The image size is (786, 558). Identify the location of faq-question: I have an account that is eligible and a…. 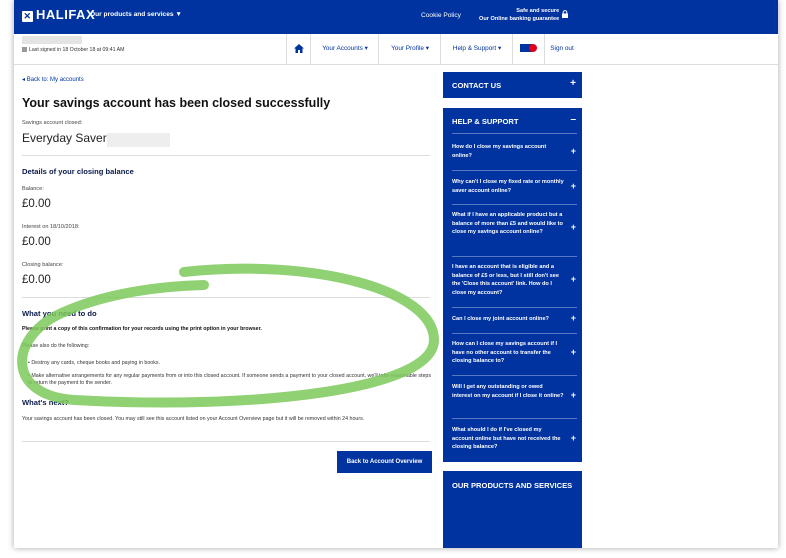
(506, 280).